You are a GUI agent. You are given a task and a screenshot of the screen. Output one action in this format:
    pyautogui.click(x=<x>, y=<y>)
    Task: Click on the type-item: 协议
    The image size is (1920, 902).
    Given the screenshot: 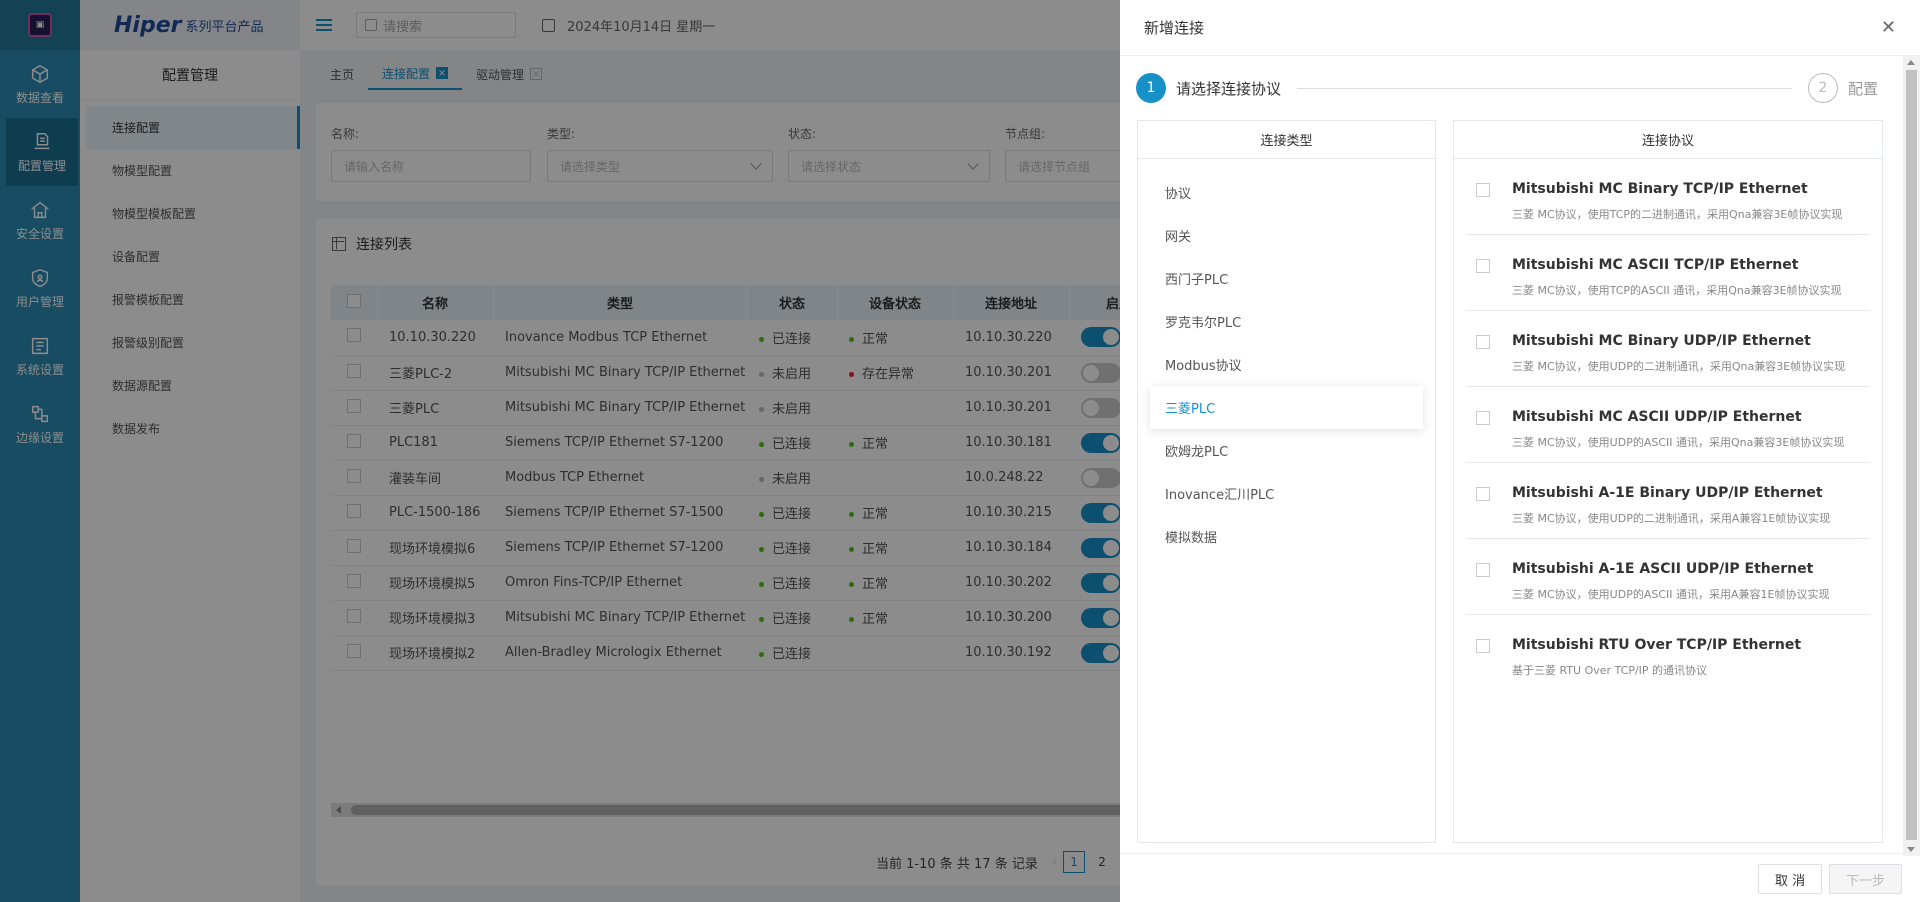 What is the action you would take?
    pyautogui.click(x=1286, y=192)
    